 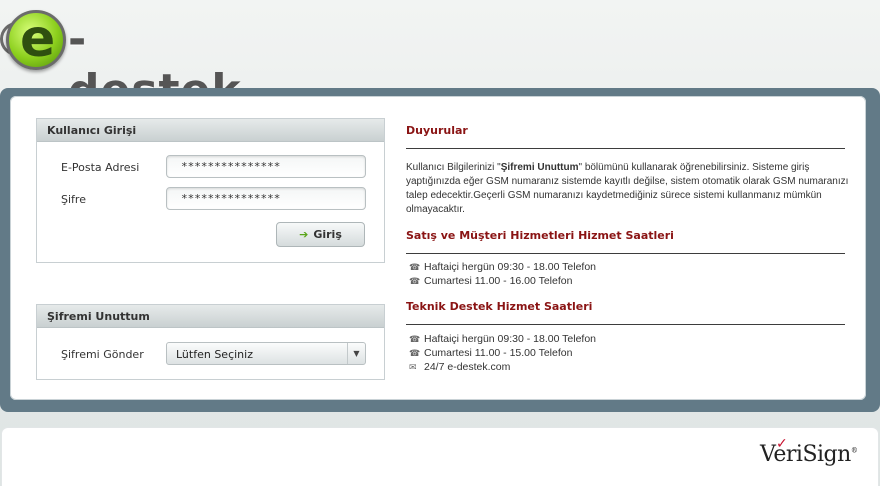 What do you see at coordinates (356, 353) in the screenshot?
I see `chevron-down-icon: ▼` at bounding box center [356, 353].